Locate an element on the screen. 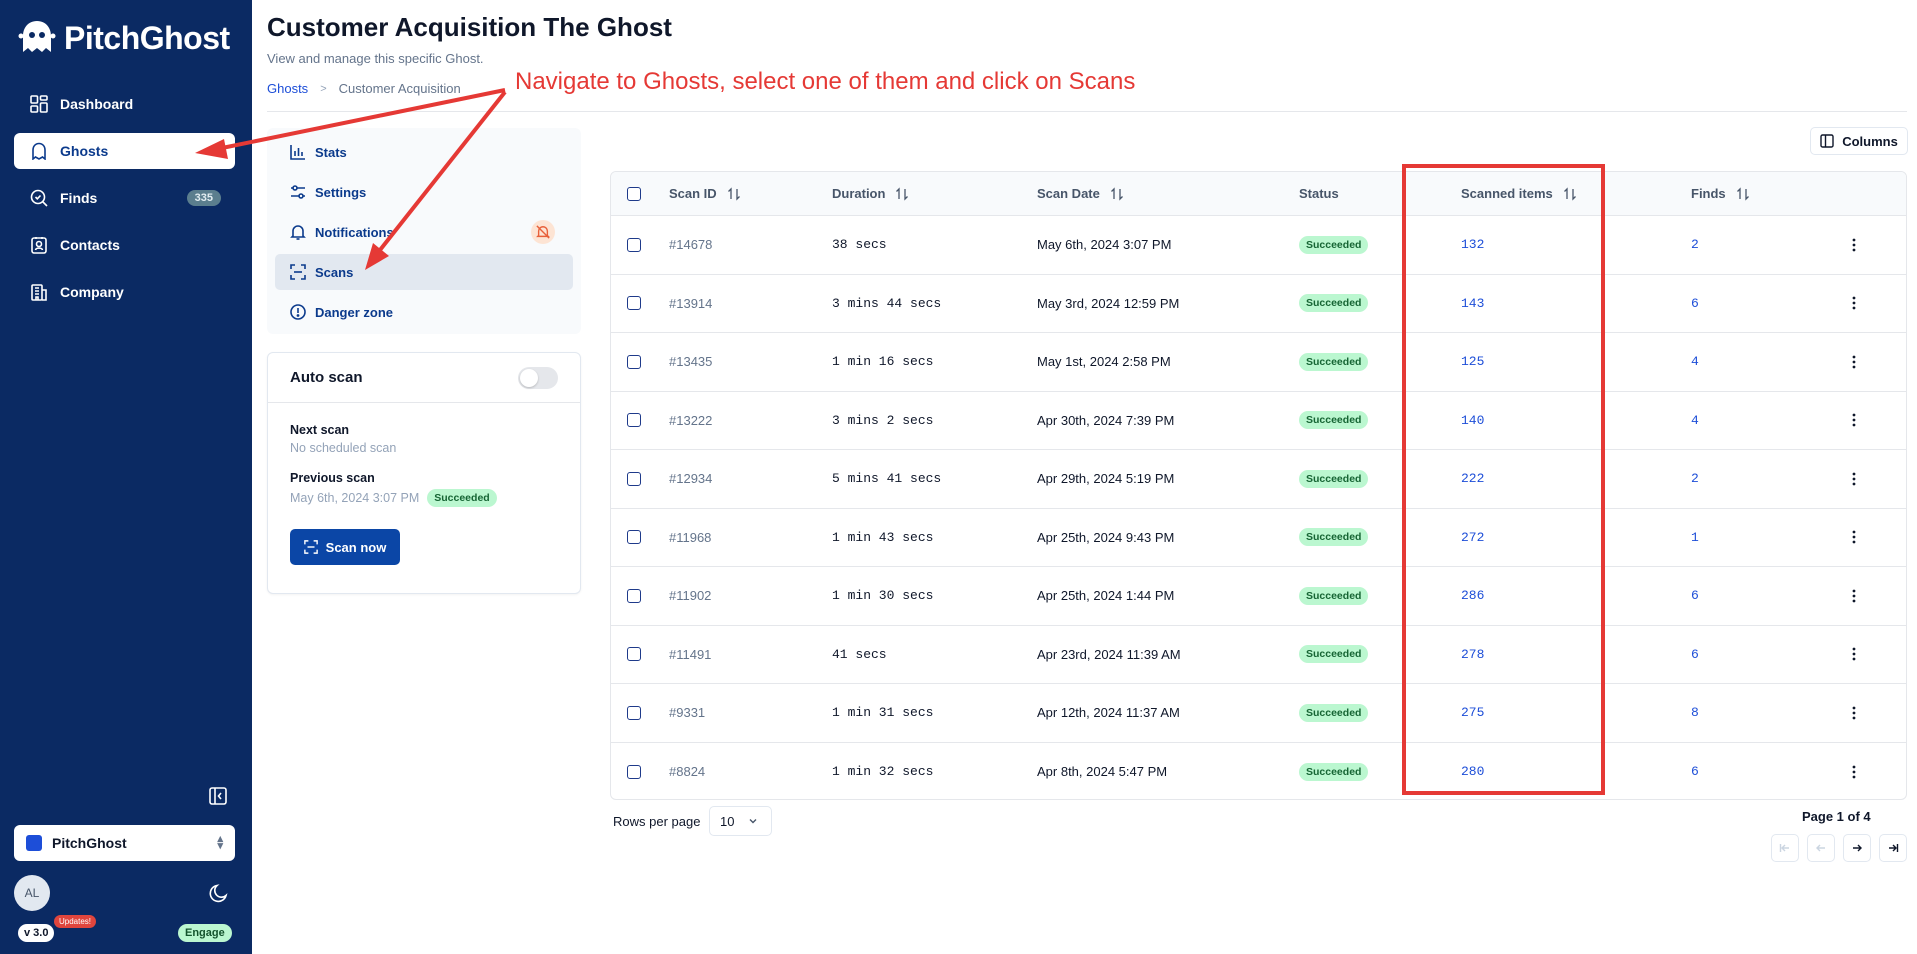  auto-scan-header: Auto scan is located at coordinates (424, 378).